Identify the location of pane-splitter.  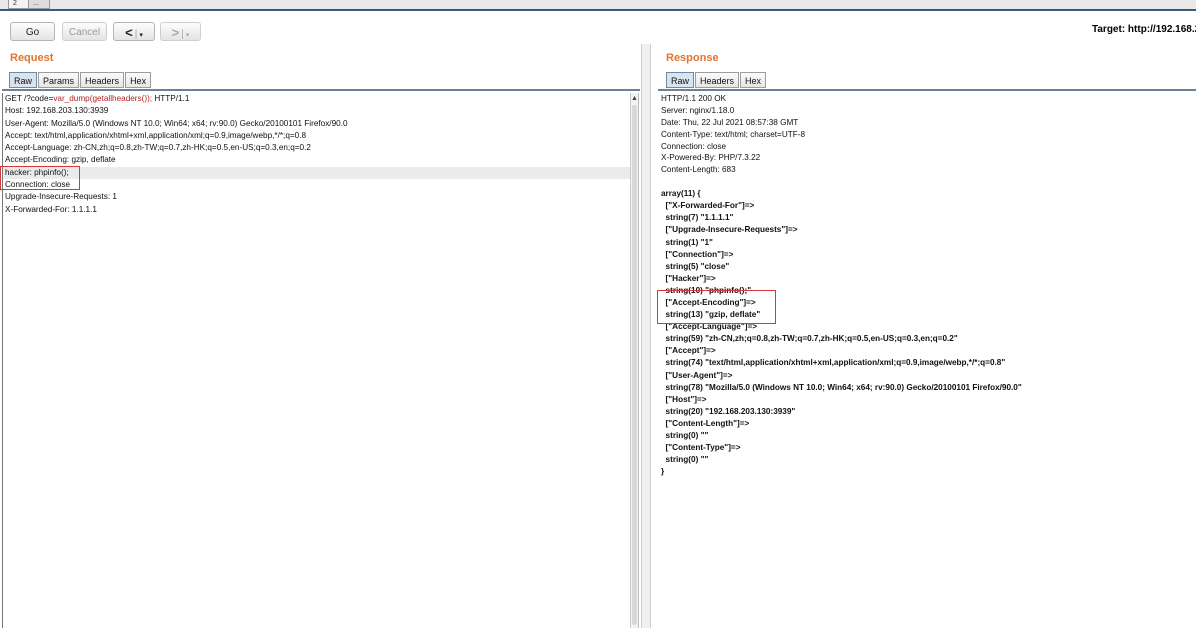
(646, 336).